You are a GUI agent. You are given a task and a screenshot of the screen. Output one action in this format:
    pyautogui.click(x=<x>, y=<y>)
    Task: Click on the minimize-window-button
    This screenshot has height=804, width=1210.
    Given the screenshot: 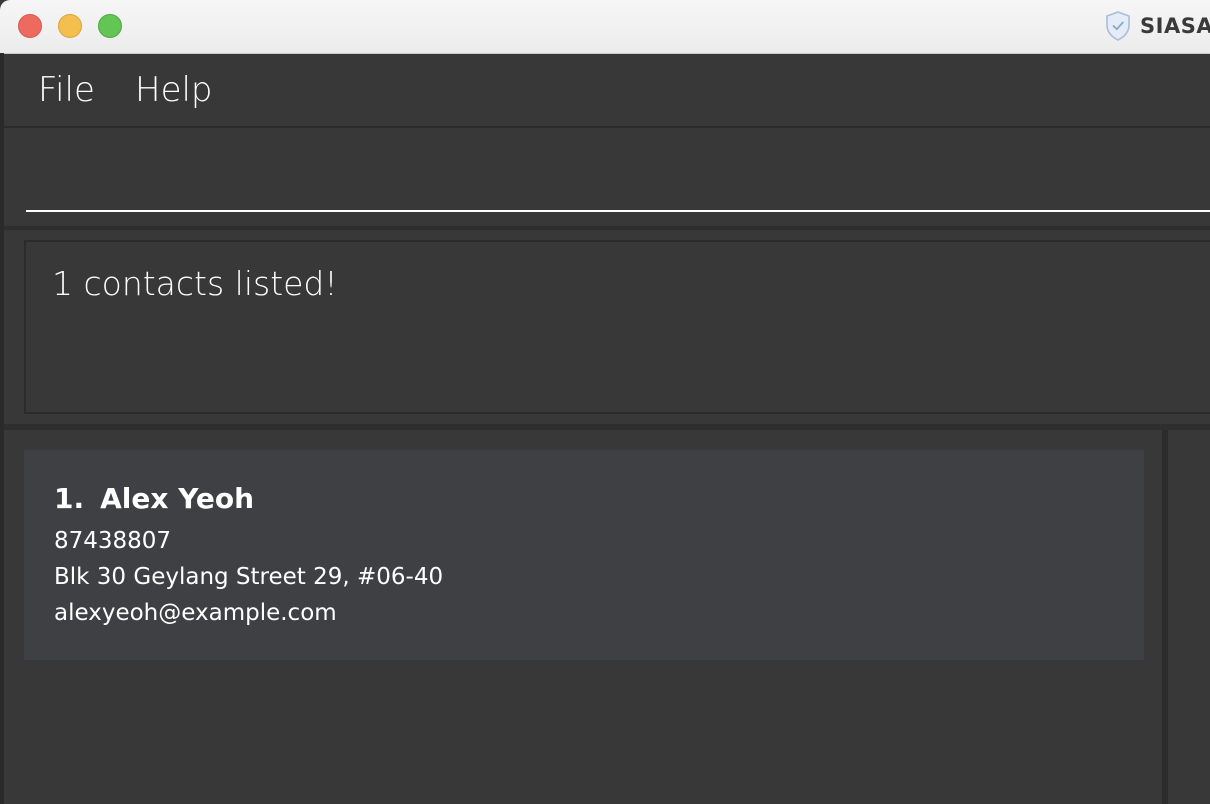 What is the action you would take?
    pyautogui.click(x=70, y=26)
    